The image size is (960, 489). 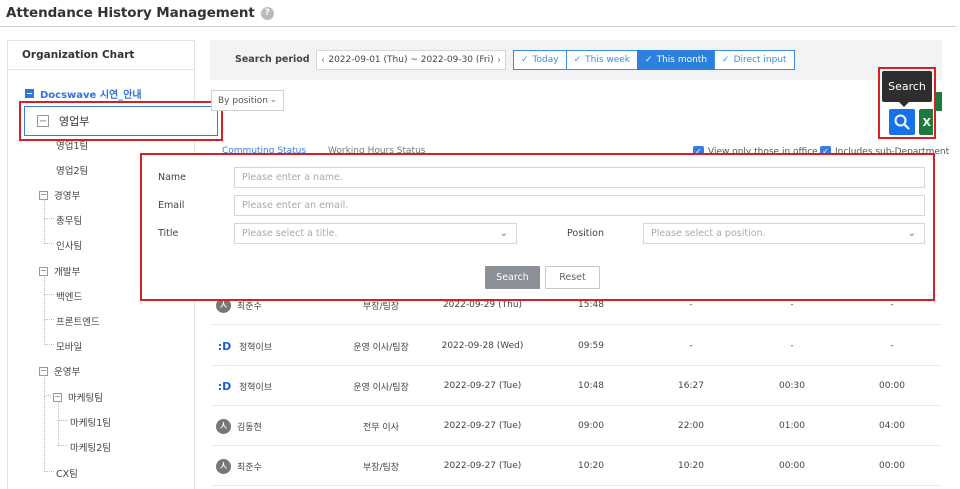 I want to click on tree-node-label: 총무팀, so click(x=69, y=221).